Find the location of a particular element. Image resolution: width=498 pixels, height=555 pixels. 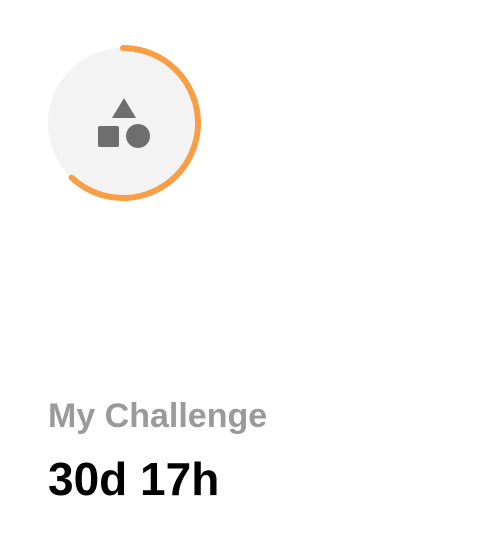

challenge-title: My Challenge is located at coordinates (158, 416).